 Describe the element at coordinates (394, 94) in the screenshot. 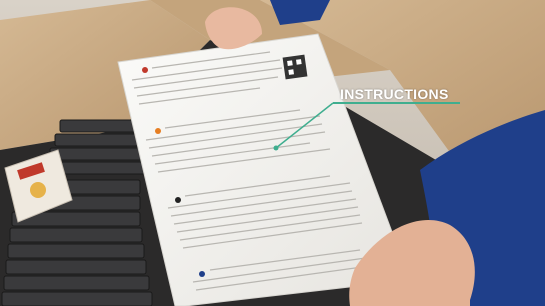

I see `instructions-callout-label: INSTRUCTIONS` at that location.